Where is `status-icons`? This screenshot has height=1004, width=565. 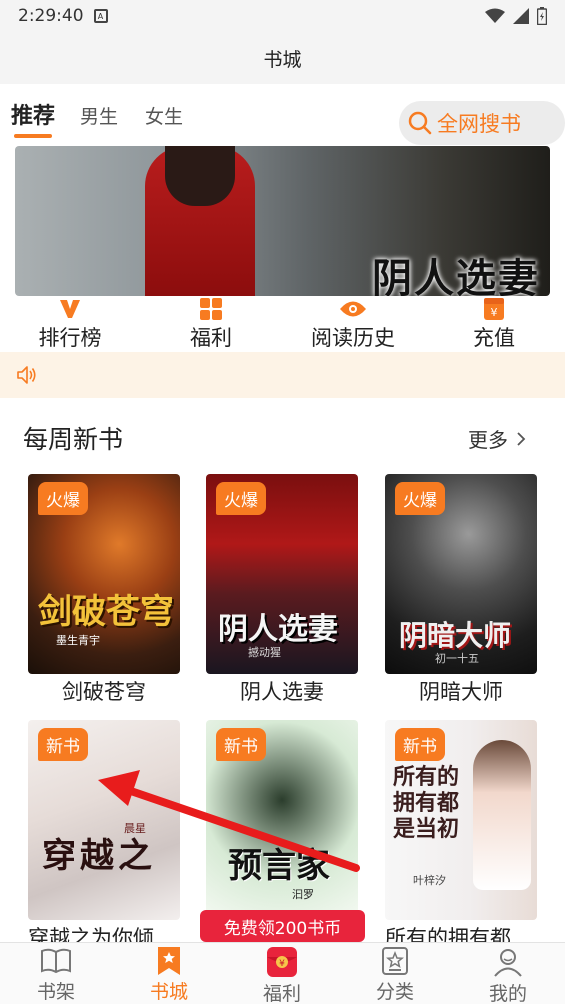
status-icons is located at coordinates (516, 16).